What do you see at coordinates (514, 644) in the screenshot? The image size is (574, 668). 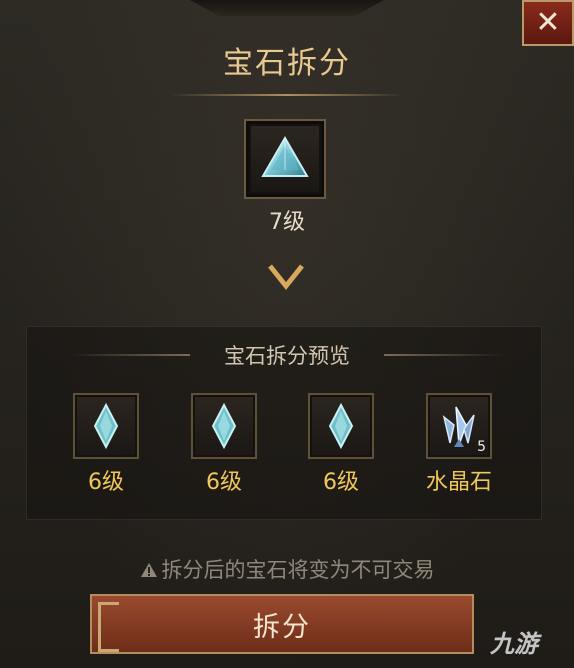 I see `watermark: 九游` at bounding box center [514, 644].